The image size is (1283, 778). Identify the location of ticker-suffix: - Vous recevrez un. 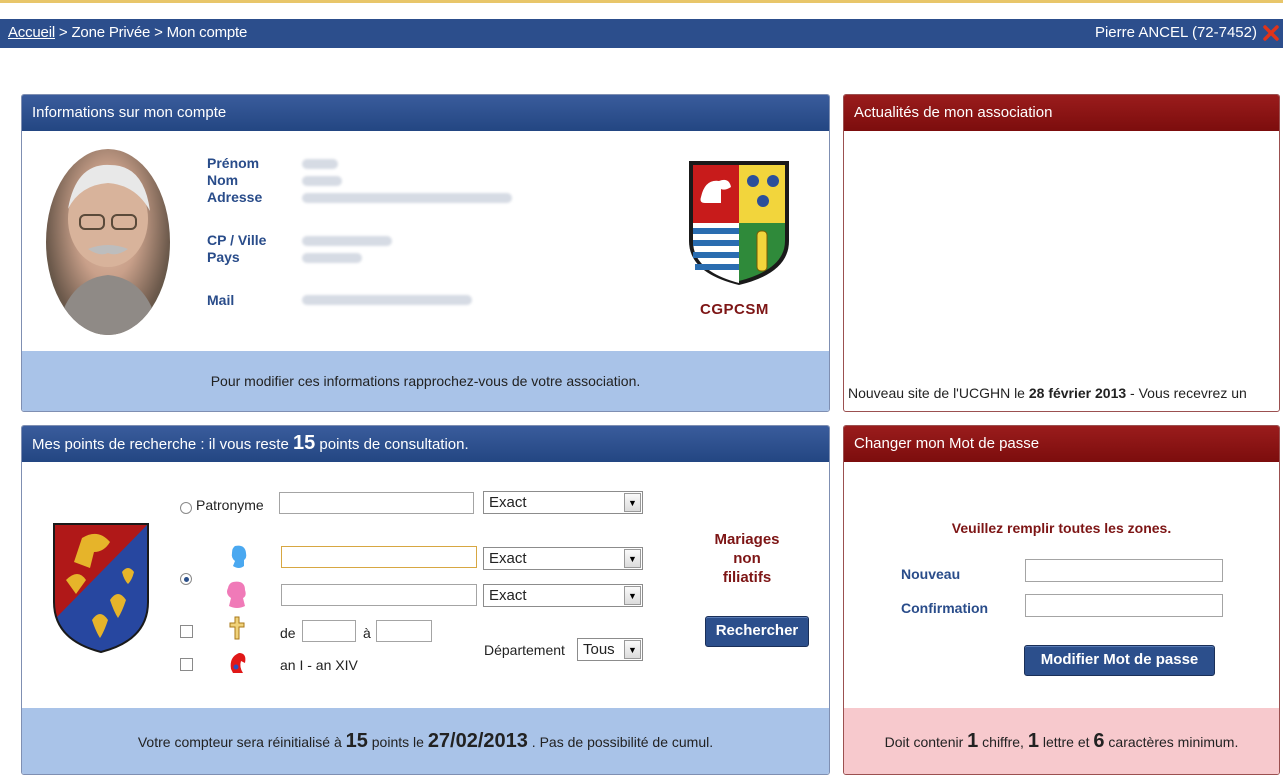
(1186, 393).